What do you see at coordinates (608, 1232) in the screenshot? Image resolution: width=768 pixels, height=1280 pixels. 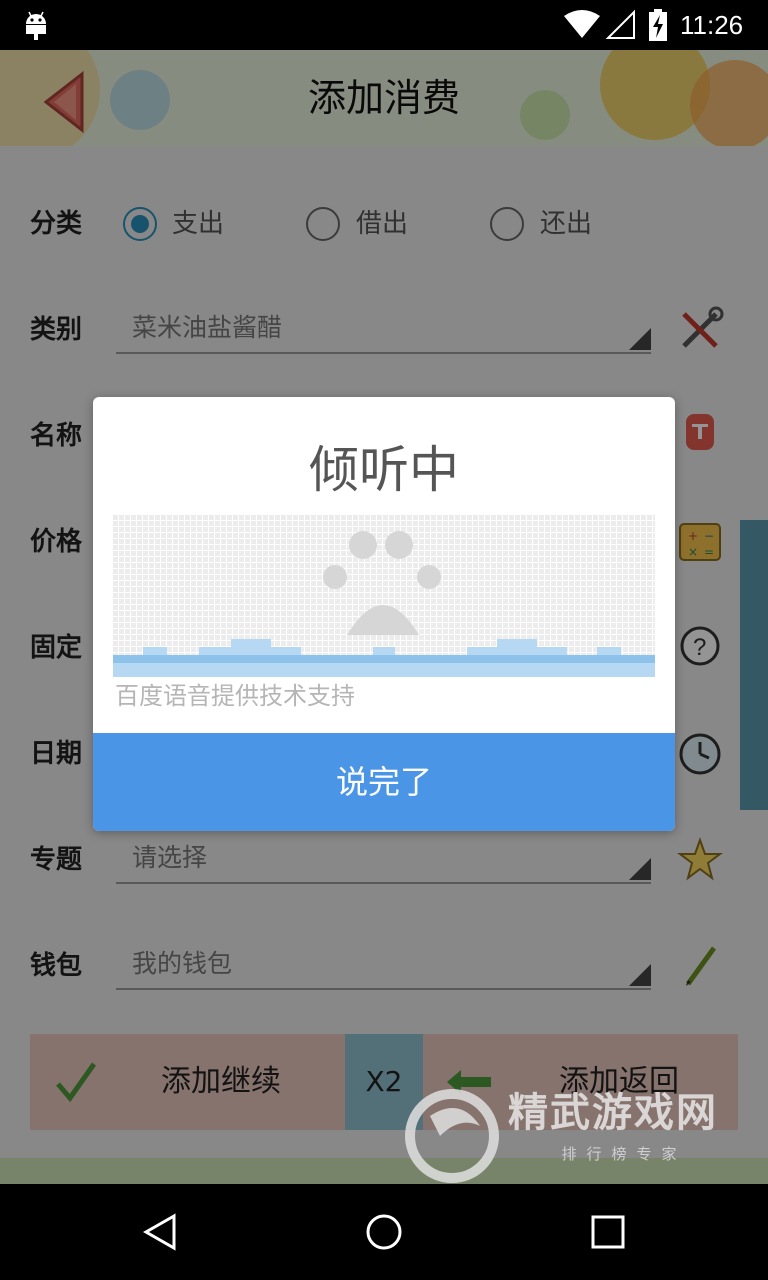 I see `recents-nav-icon` at bounding box center [608, 1232].